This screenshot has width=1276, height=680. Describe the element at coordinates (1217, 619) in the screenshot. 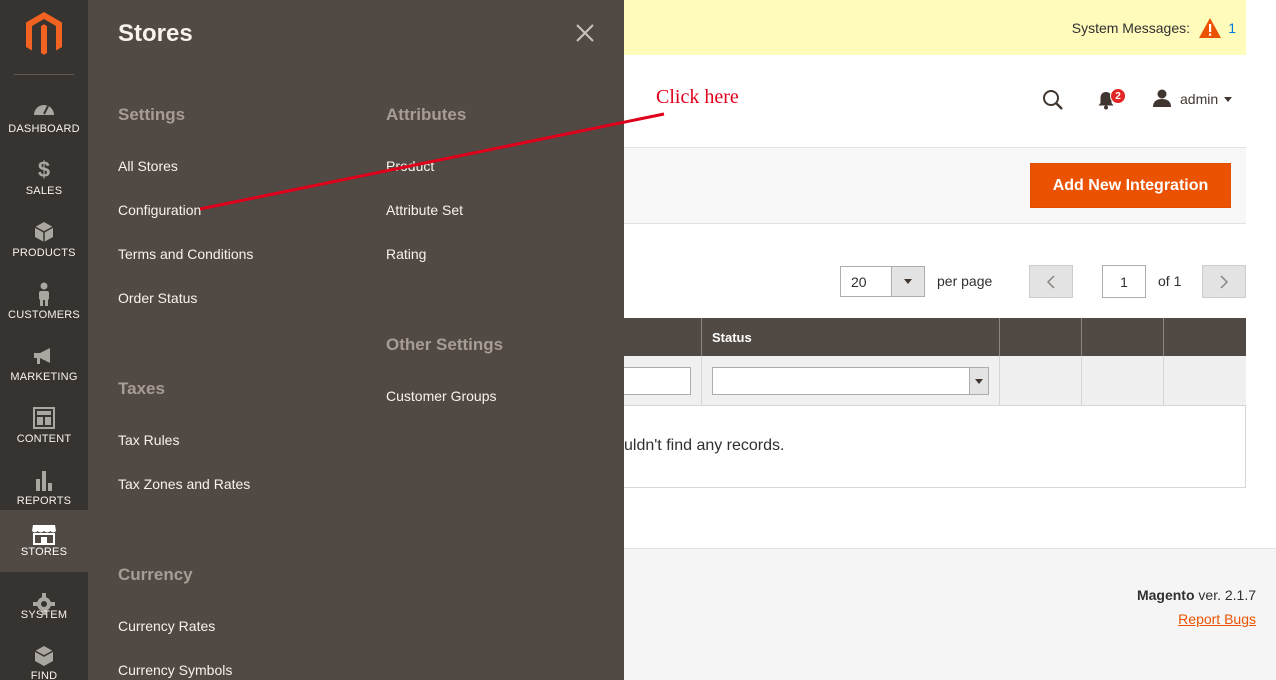

I see `report-bugs-link: Report Bugs` at that location.